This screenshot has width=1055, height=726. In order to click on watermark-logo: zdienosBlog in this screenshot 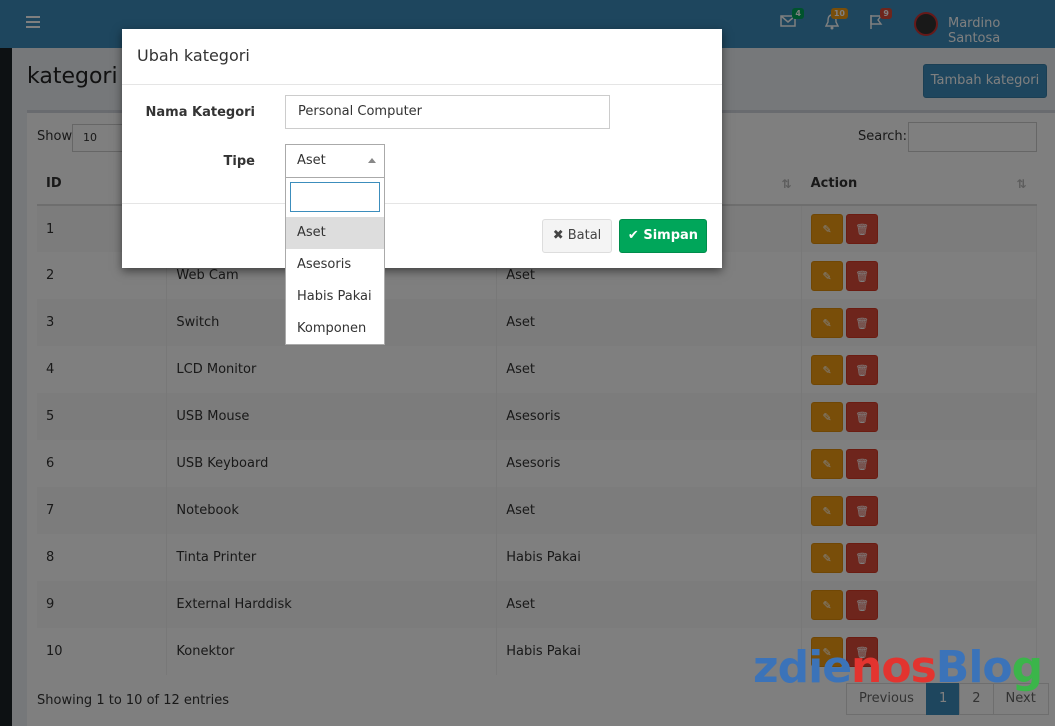, I will do `click(898, 667)`.